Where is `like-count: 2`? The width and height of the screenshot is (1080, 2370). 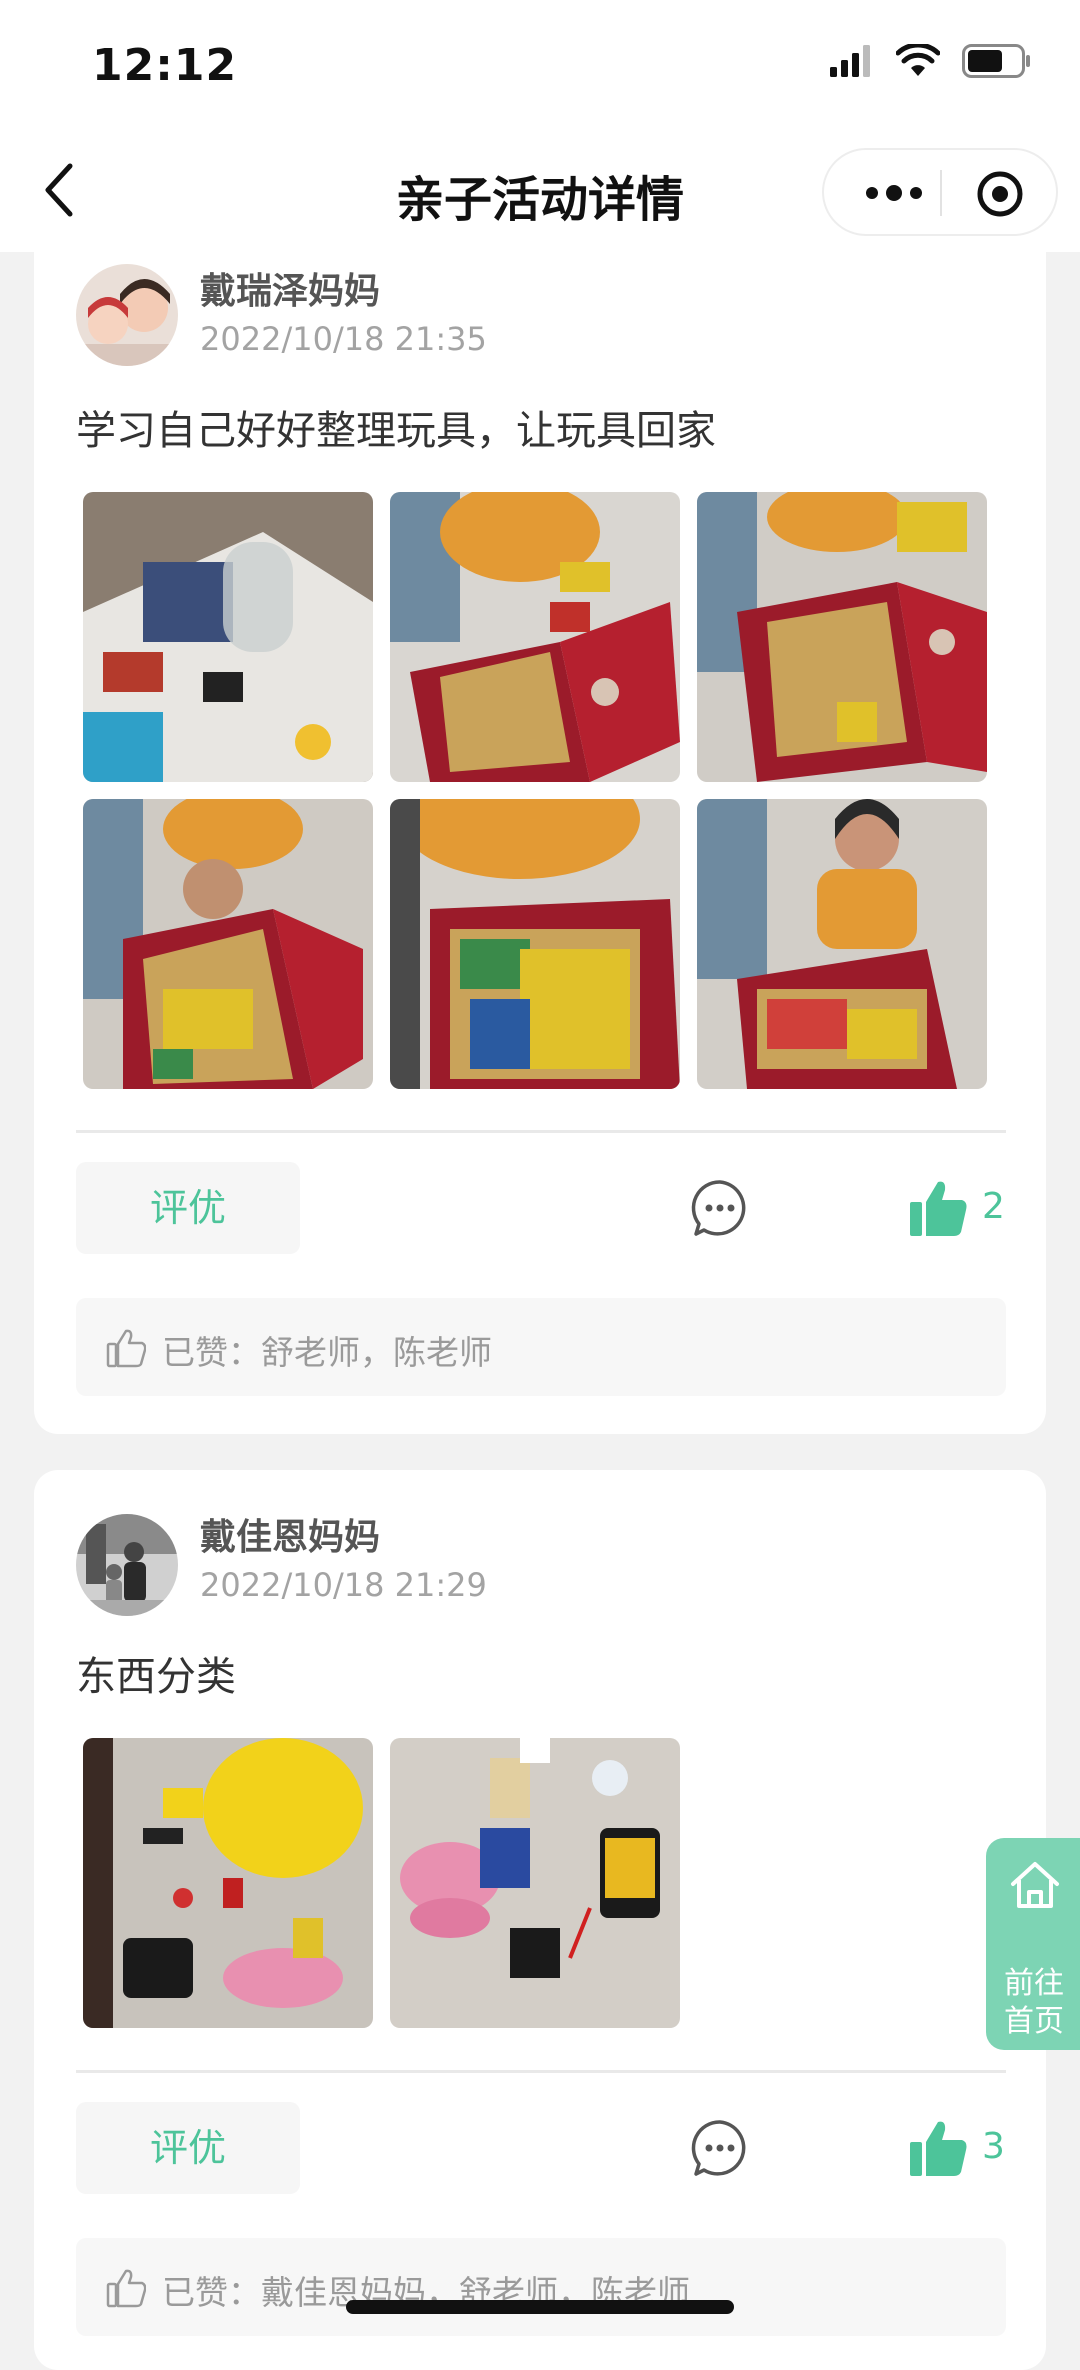 like-count: 2 is located at coordinates (993, 1206).